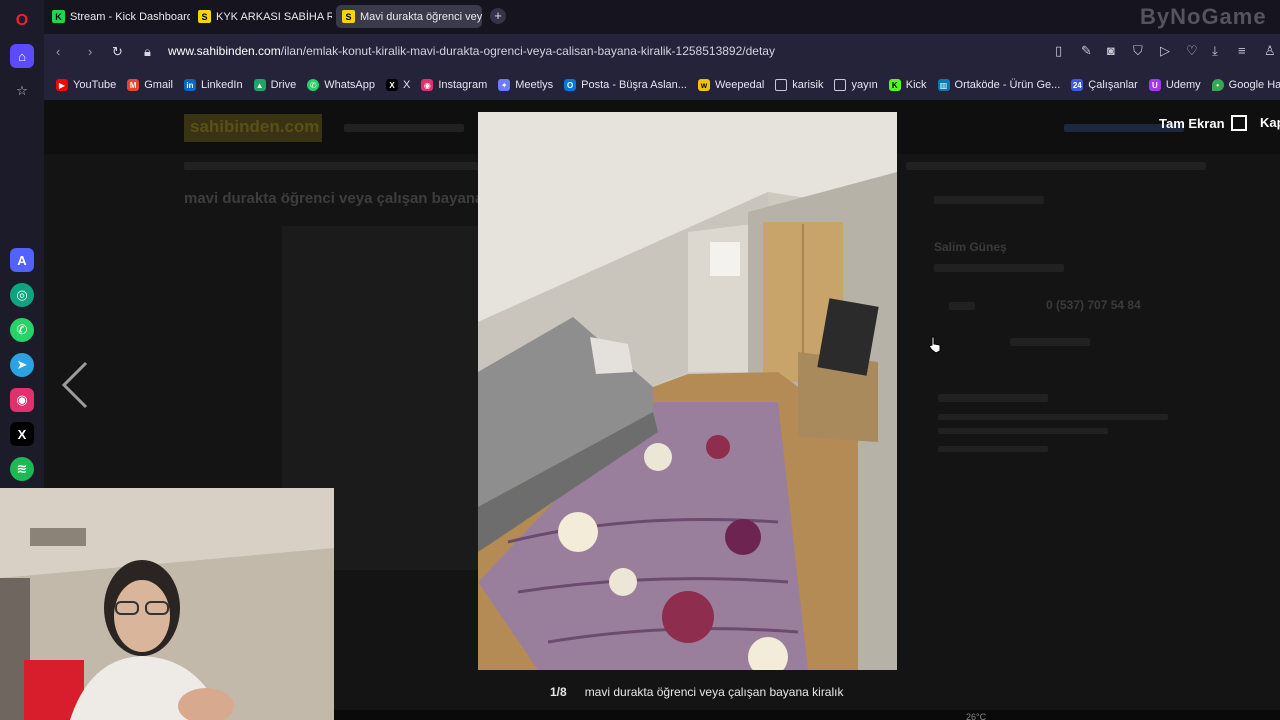  Describe the element at coordinates (158, 85) in the screenshot. I see `bookmark-label: Gmail` at that location.